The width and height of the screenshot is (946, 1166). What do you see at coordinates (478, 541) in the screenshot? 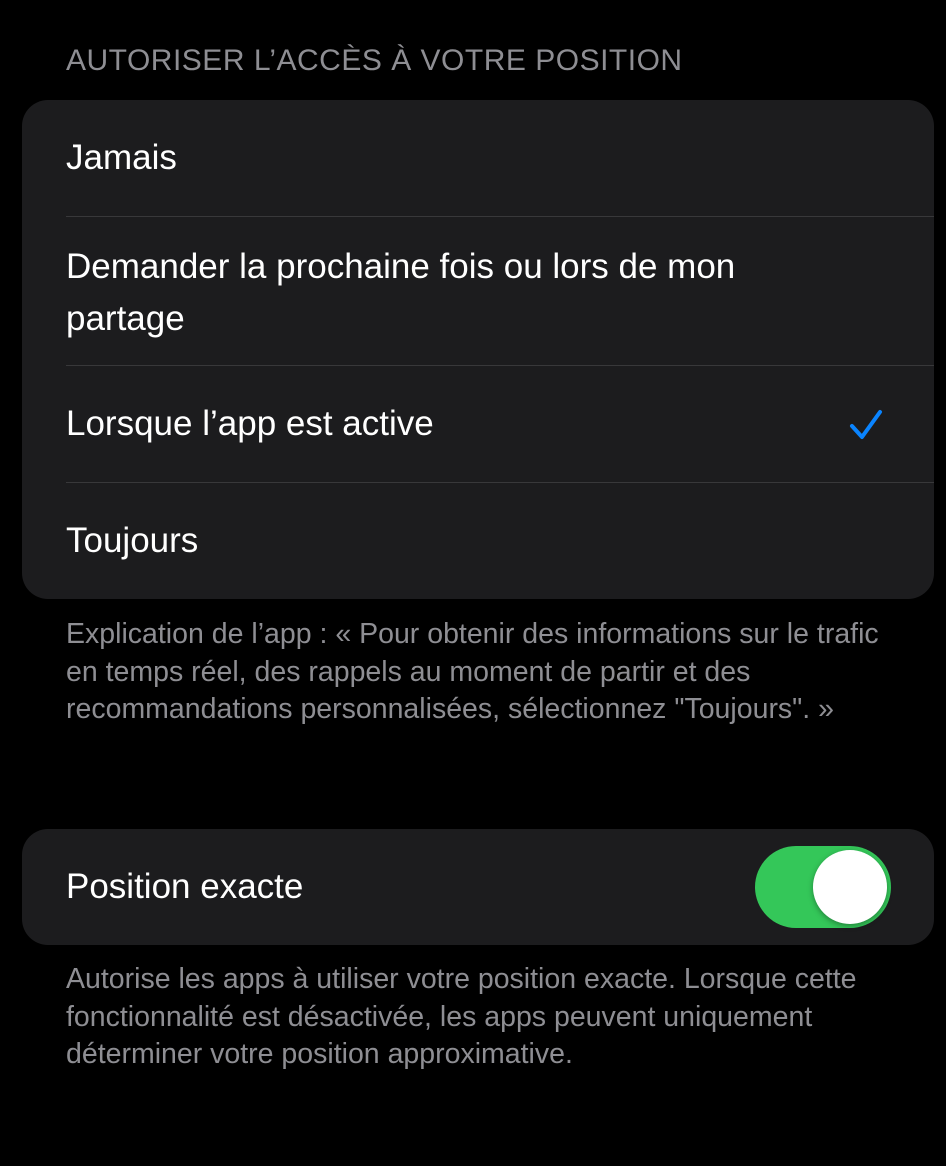
I see `option-always: Toujours` at bounding box center [478, 541].